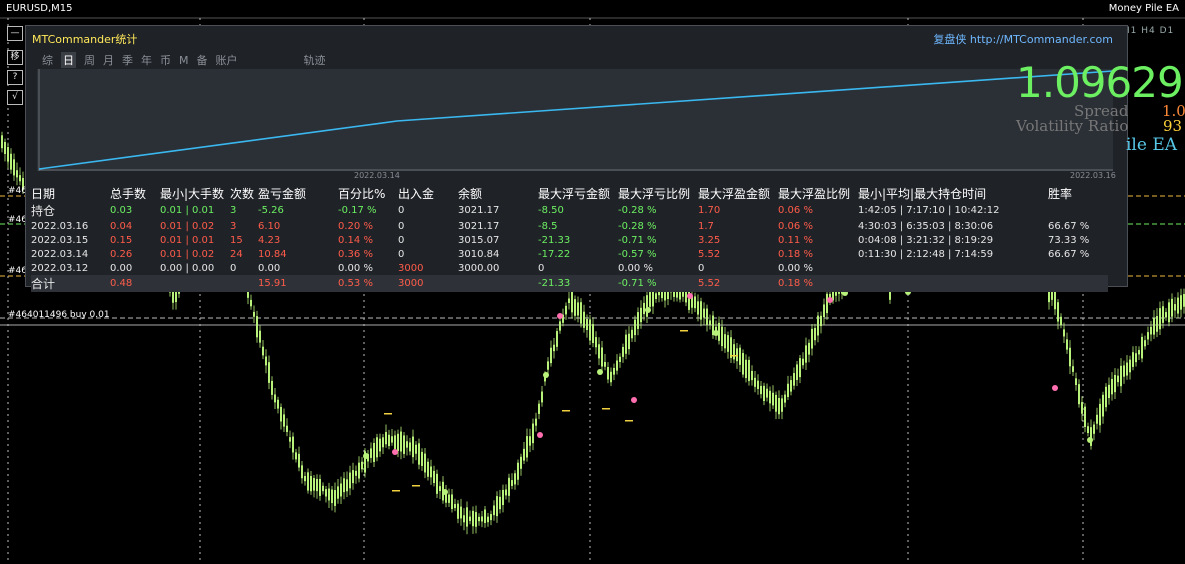 The height and width of the screenshot is (564, 1185). I want to click on cell-hold: 1:42:05 | 7:17:10 | 10:42:12, so click(929, 210).